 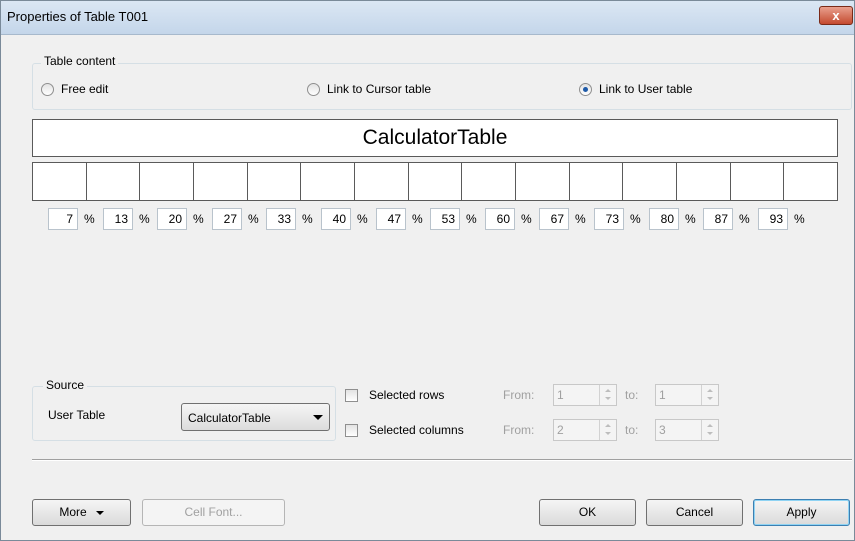 I want to click on selected-rows-checkbox, so click(x=351, y=395).